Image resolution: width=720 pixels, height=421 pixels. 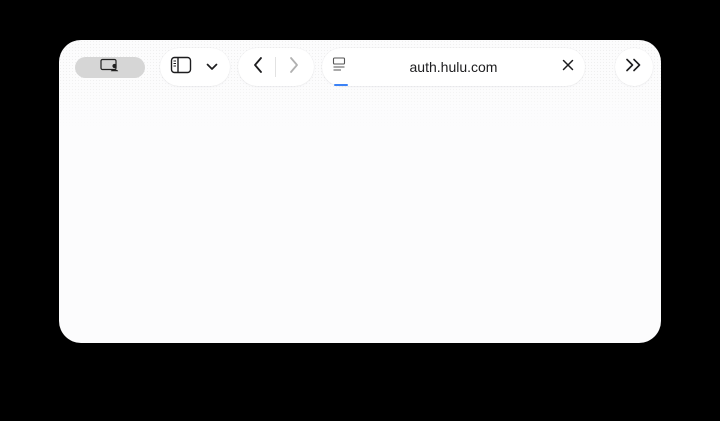 I want to click on navigation-controls, so click(x=276, y=67).